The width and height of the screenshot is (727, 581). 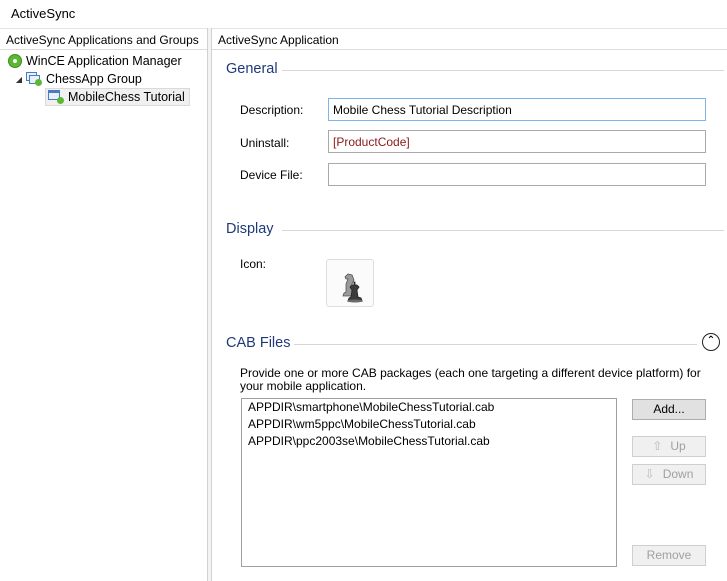 I want to click on display-section-rule, so click(x=503, y=230).